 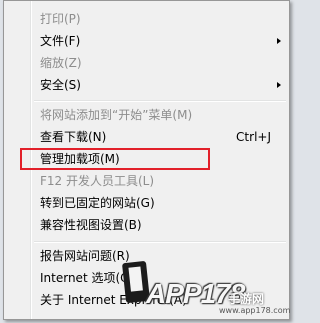 I want to click on menu-item-label: 将网站添加到“开始”菜单(M), so click(x=116, y=115).